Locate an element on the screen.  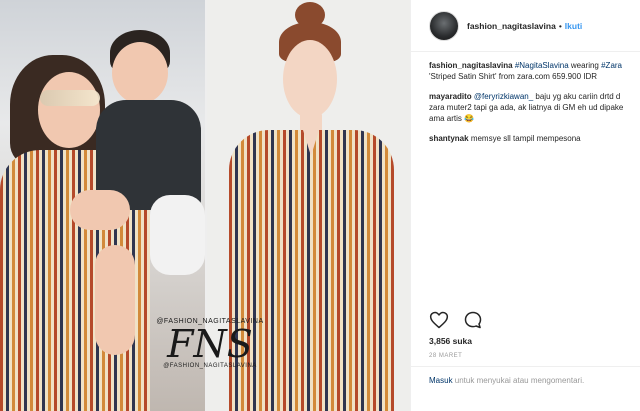
caption-hashtag-nagita: #NagitaSlavina is located at coordinates (542, 65).